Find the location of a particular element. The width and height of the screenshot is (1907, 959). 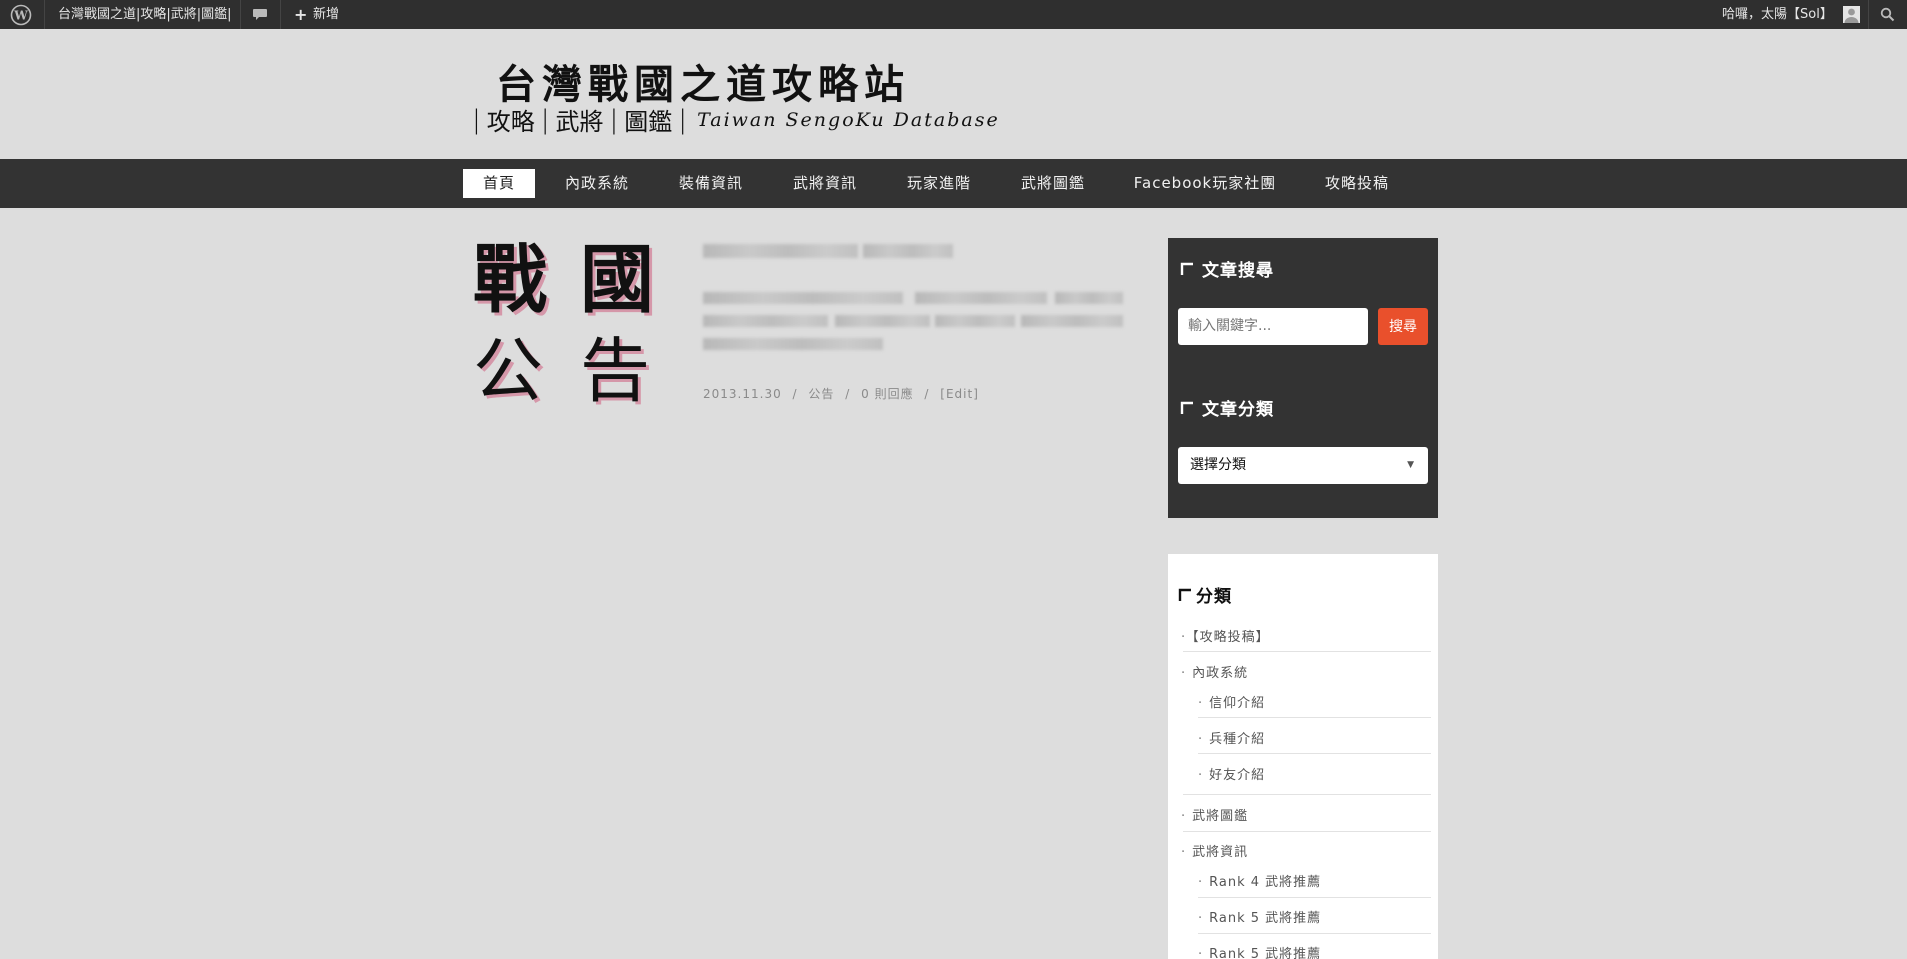

category-item: · 【攻略投稿】 is located at coordinates (1225, 635).